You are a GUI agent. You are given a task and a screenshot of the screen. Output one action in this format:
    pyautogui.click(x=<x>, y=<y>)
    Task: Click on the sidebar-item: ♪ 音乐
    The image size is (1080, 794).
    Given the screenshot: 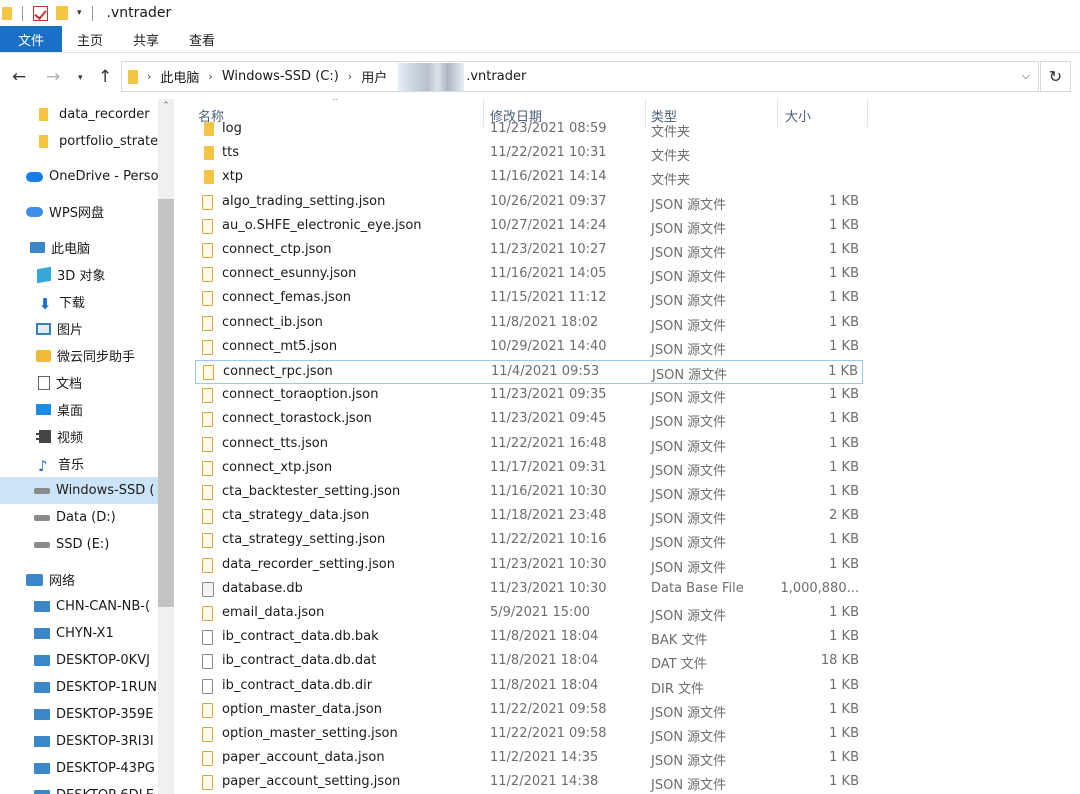 What is the action you would take?
    pyautogui.click(x=79, y=463)
    